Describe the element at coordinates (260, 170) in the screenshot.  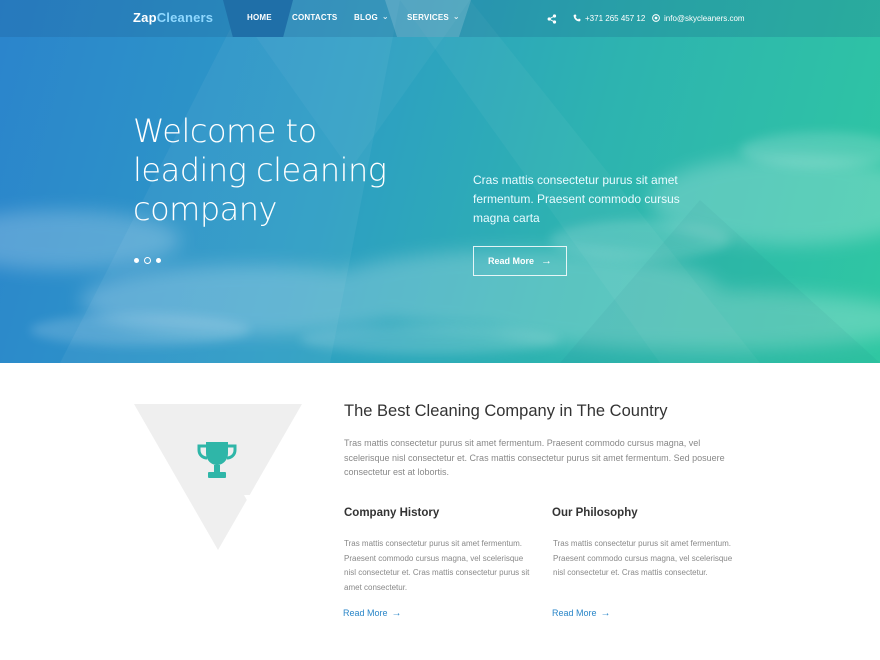
I see `hero-title-line: leading cleaning` at that location.